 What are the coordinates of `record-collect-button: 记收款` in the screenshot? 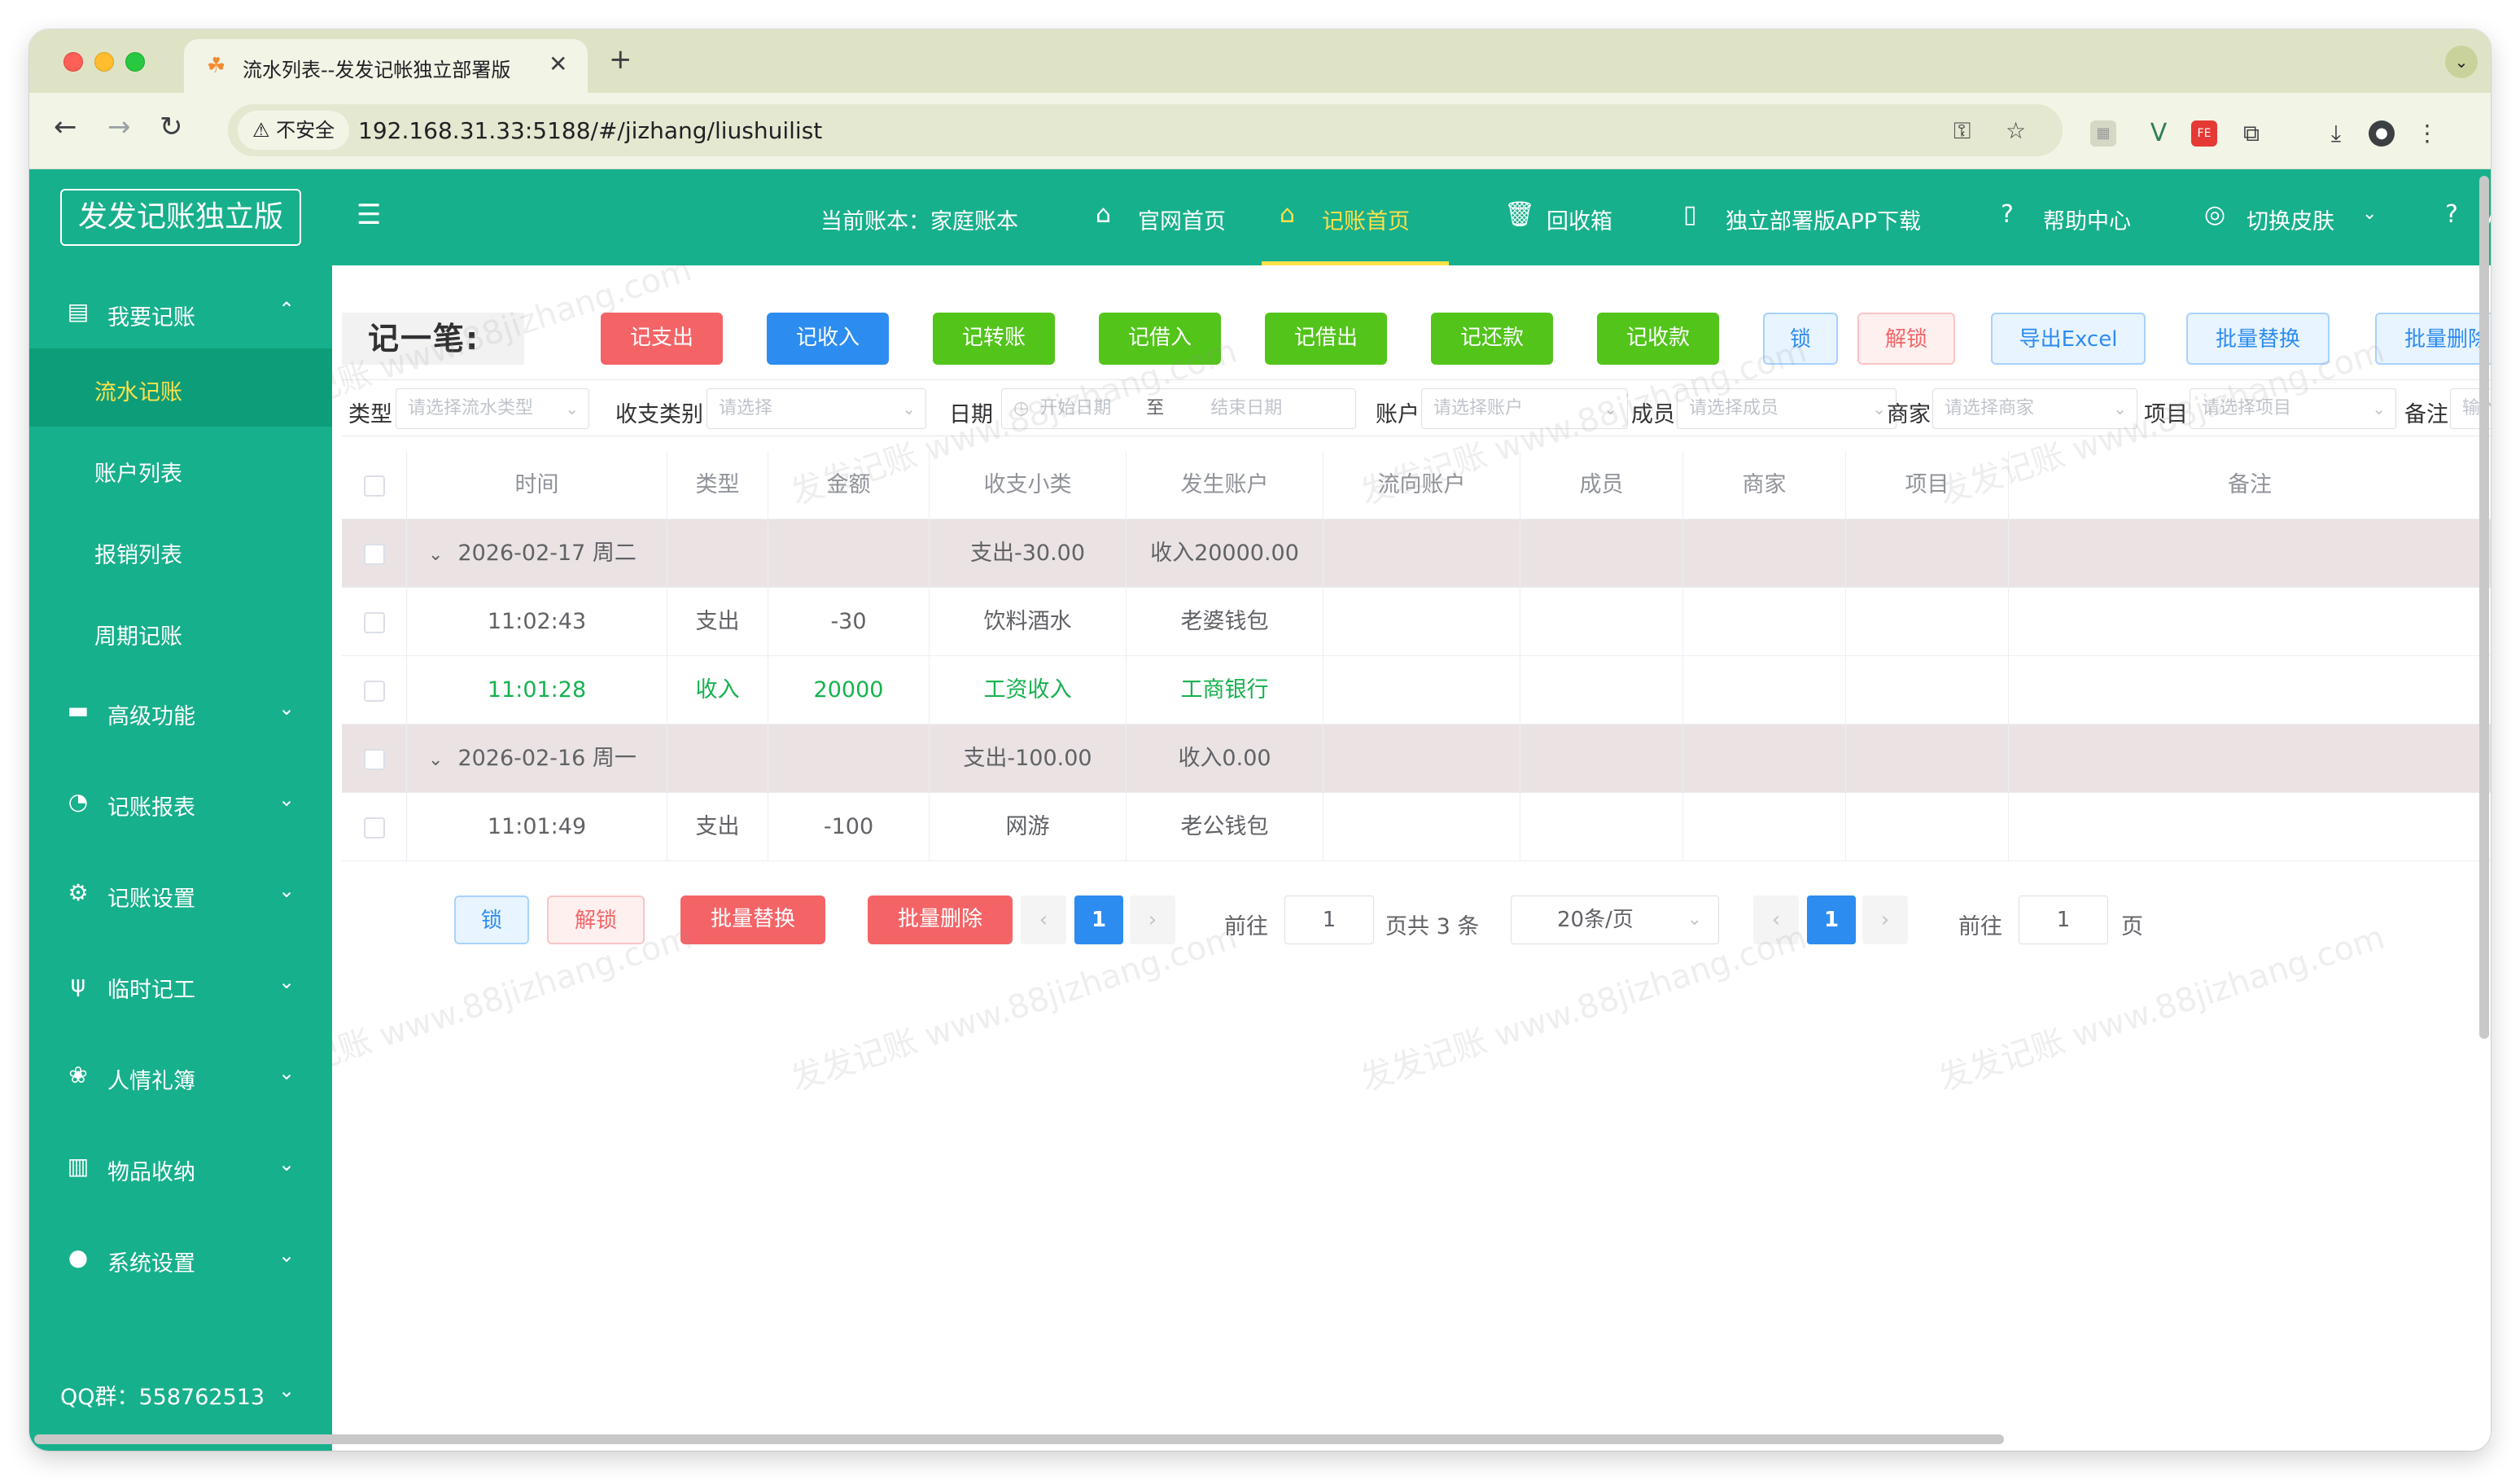 It's located at (1658, 339).